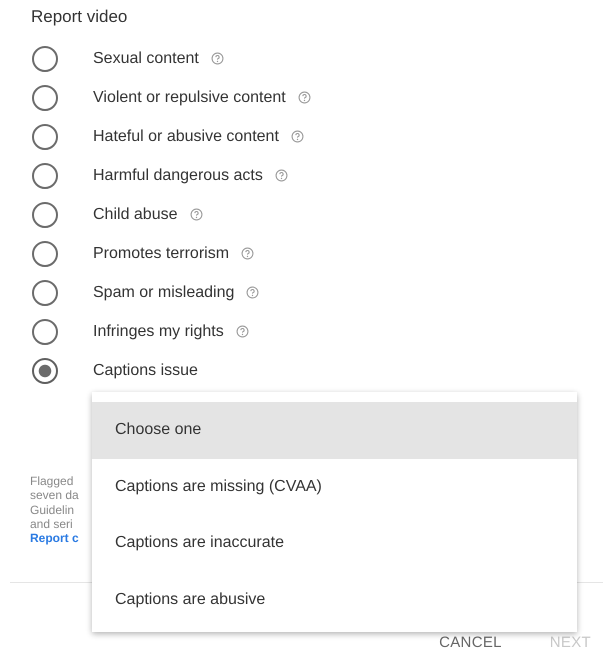 Image resolution: width=603 pixels, height=652 pixels. I want to click on report-link: Report c, so click(54, 538).